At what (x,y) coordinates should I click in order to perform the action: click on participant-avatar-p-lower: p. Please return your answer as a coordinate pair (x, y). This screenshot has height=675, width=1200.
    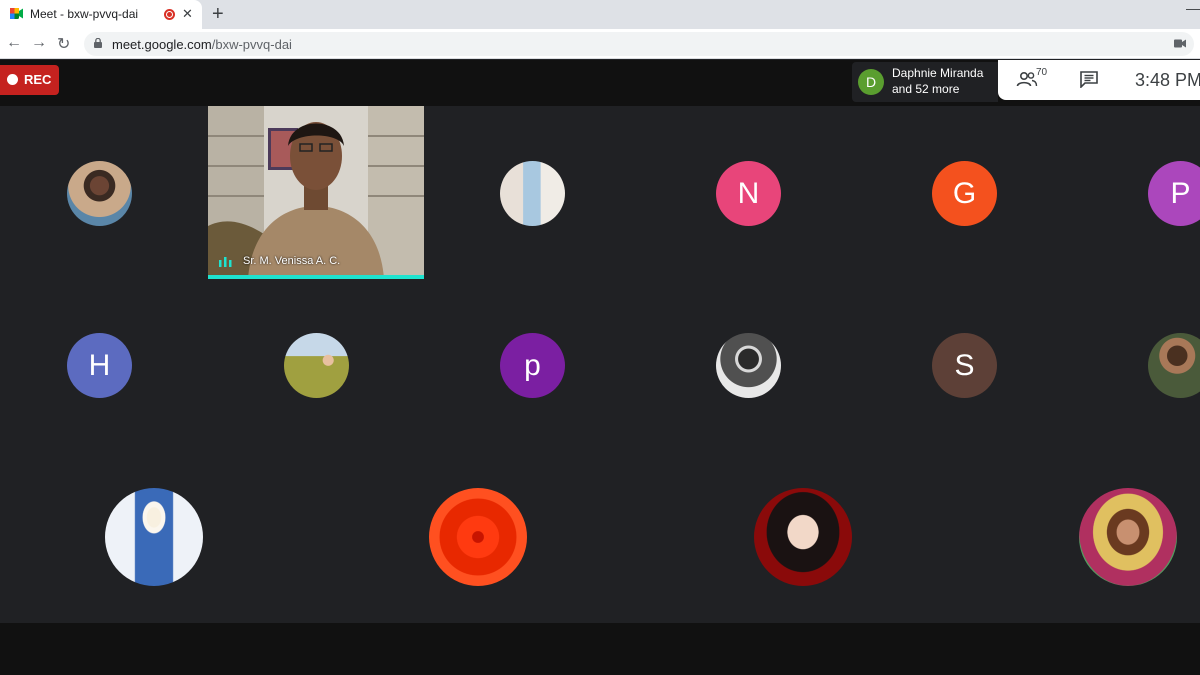
    Looking at the image, I should click on (532, 365).